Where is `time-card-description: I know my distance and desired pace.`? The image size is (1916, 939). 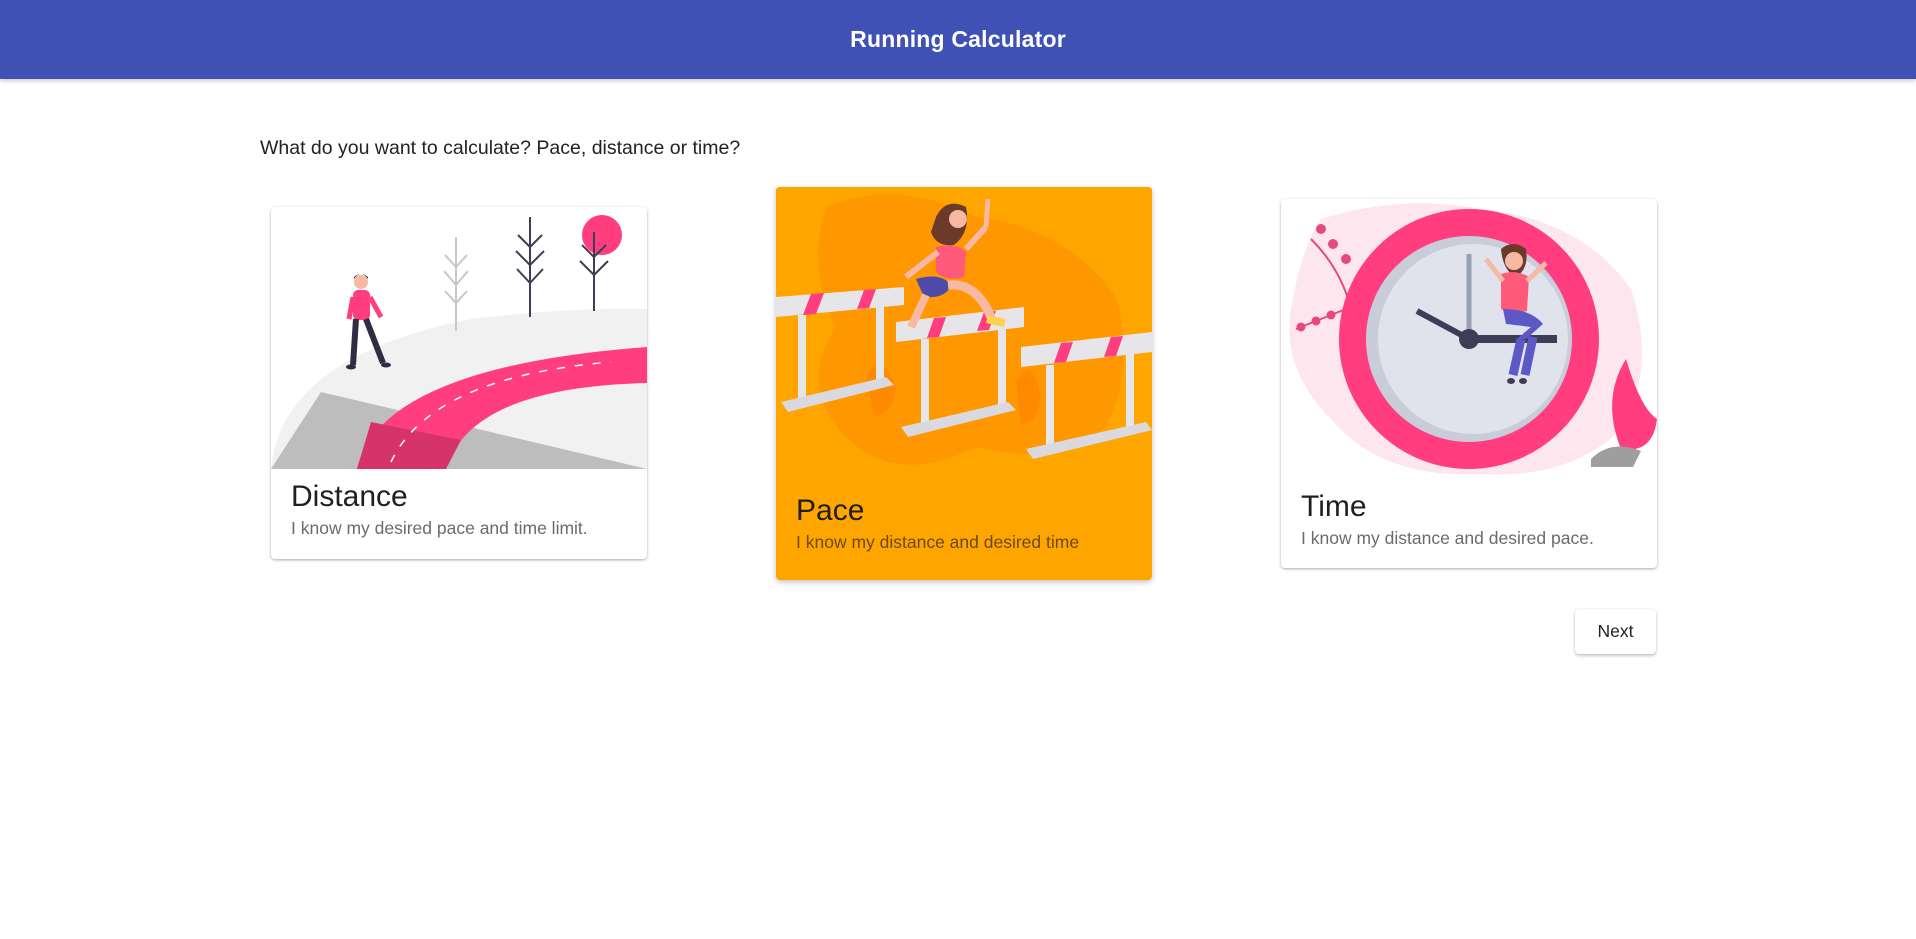 time-card-description: I know my distance and desired pace. is located at coordinates (1447, 538).